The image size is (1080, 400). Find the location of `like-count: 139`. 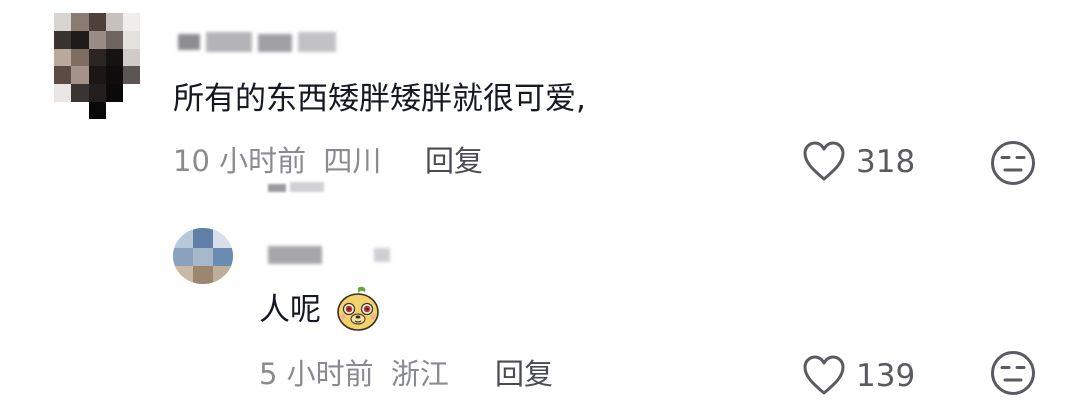

like-count: 139 is located at coordinates (886, 376).